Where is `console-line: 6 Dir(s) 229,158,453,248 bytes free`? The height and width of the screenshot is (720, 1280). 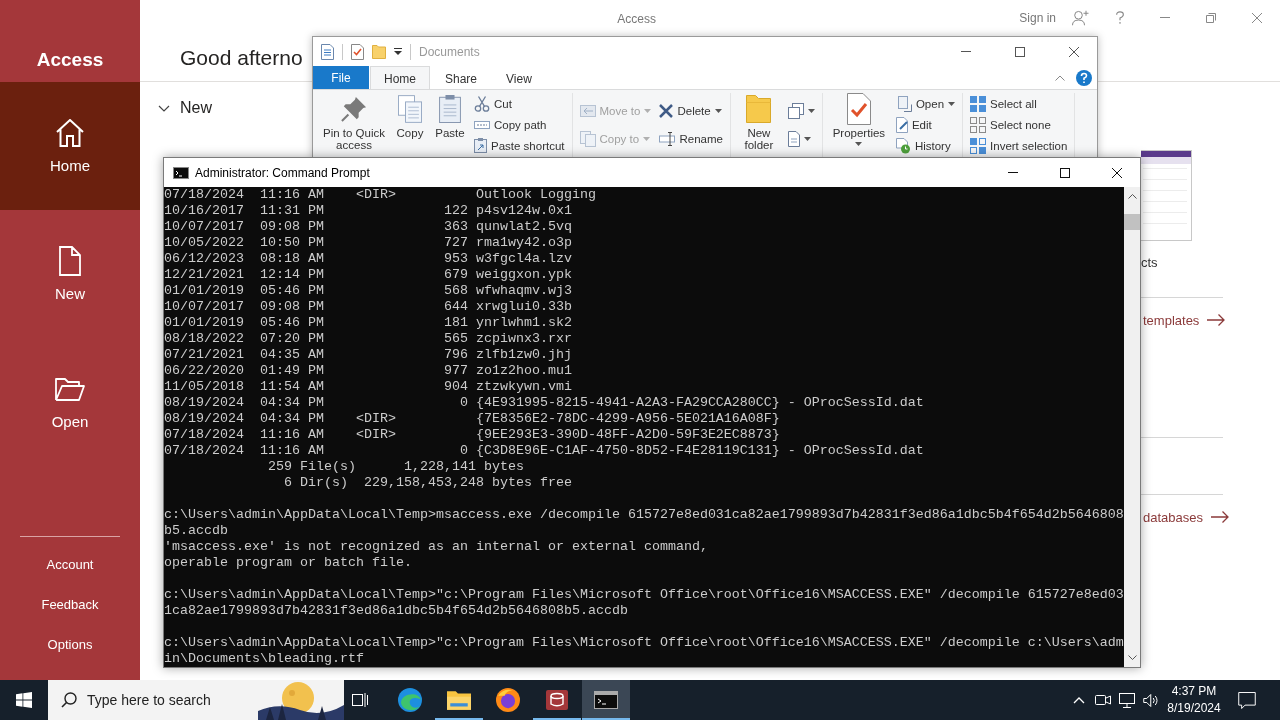 console-line: 6 Dir(s) 229,158,453,248 bytes free is located at coordinates (427, 483).